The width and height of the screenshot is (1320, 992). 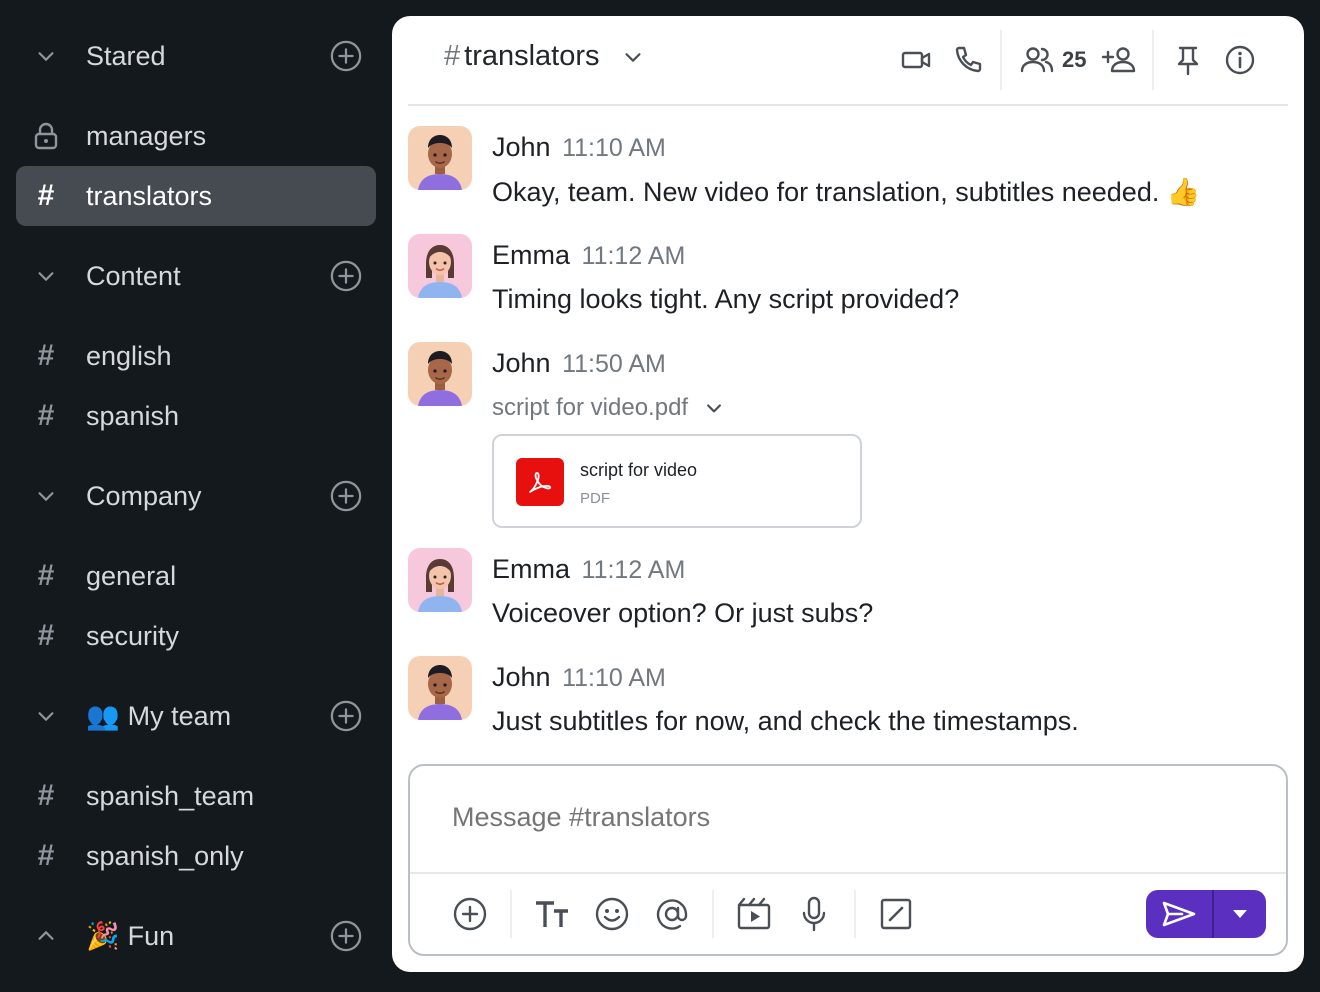 I want to click on sidebar-item-managers: managers, so click(x=196, y=136).